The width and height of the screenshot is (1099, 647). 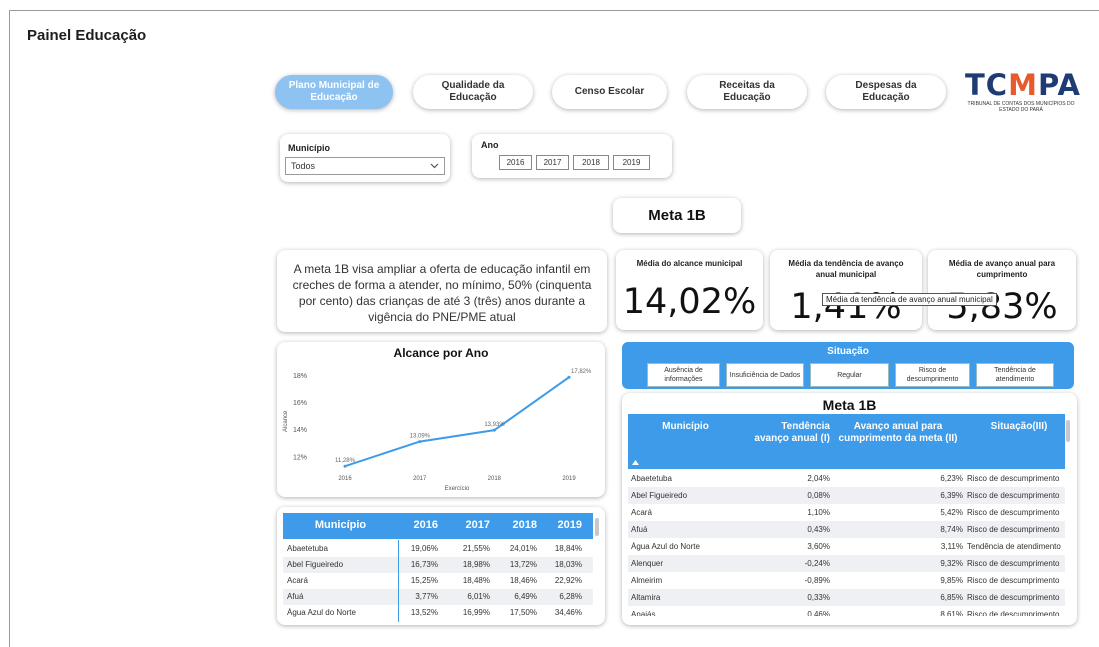 What do you see at coordinates (765, 375) in the screenshot?
I see `situacao-insuficiencia-button: Insuficiência de Dados` at bounding box center [765, 375].